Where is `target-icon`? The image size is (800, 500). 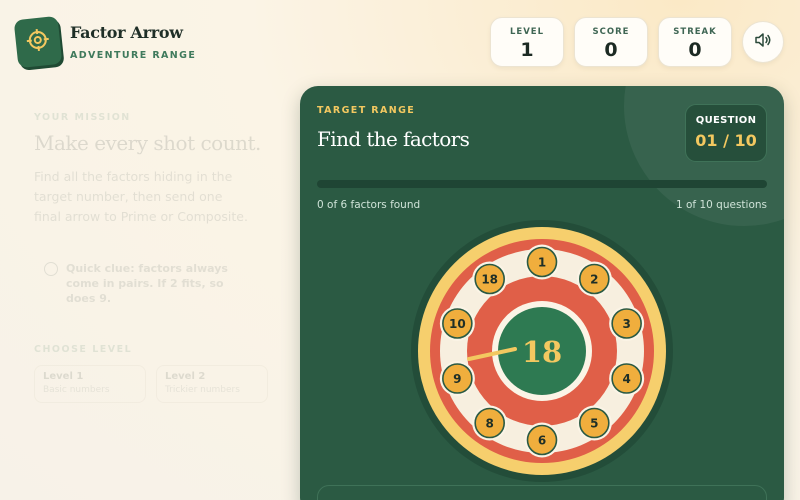
target-icon is located at coordinates (38, 42).